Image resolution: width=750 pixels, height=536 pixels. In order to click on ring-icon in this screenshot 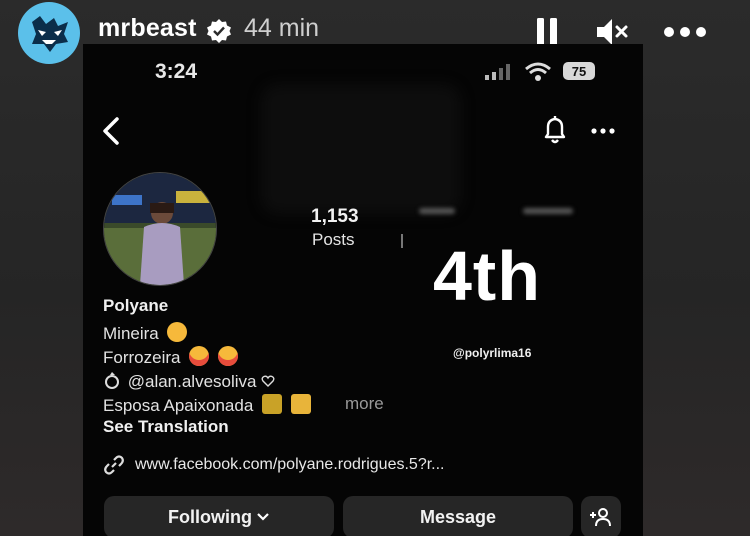, I will do `click(112, 380)`.